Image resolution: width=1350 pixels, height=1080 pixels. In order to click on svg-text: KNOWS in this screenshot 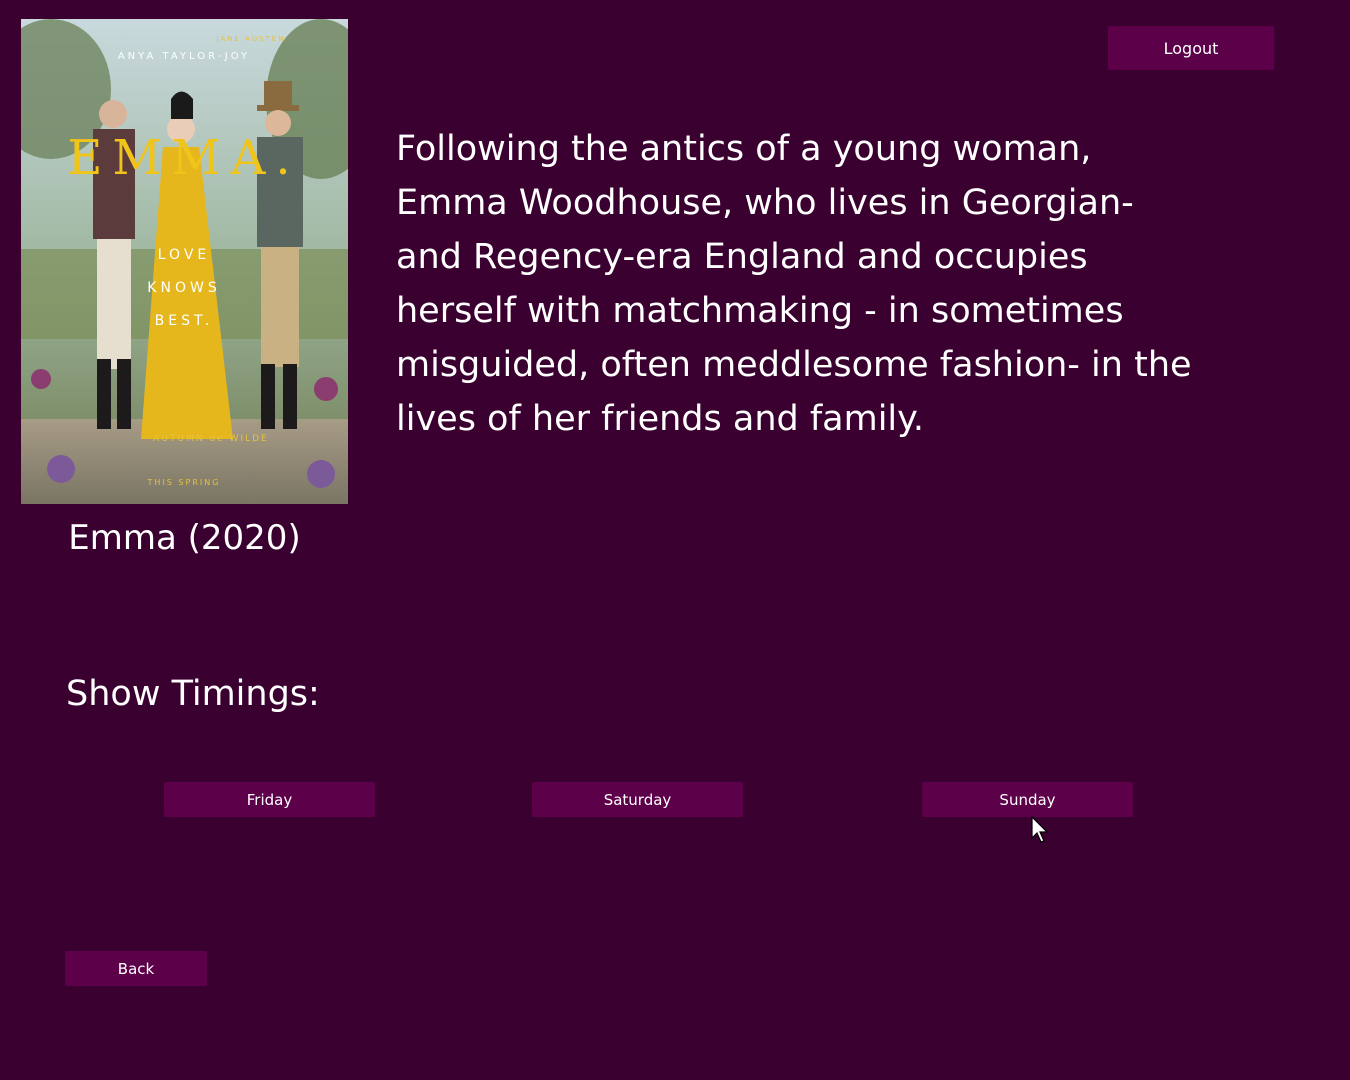, I will do `click(183, 288)`.